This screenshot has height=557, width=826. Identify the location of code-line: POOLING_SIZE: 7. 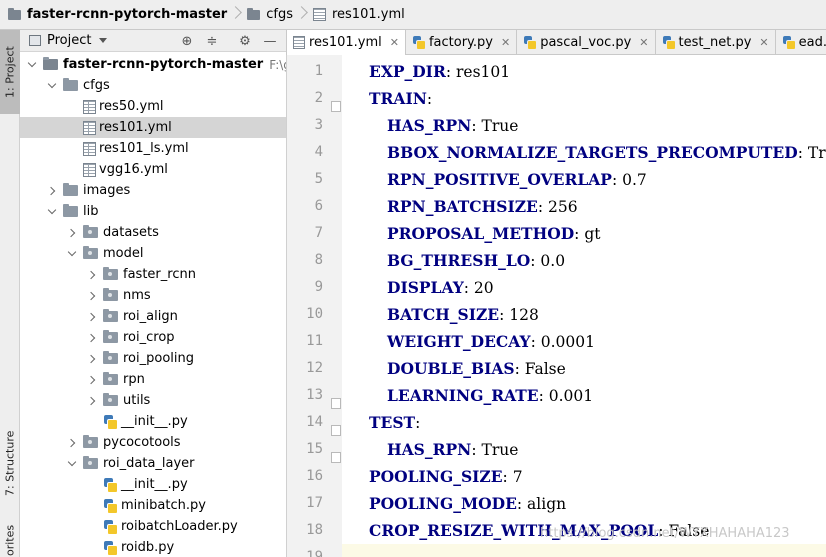
(584, 476).